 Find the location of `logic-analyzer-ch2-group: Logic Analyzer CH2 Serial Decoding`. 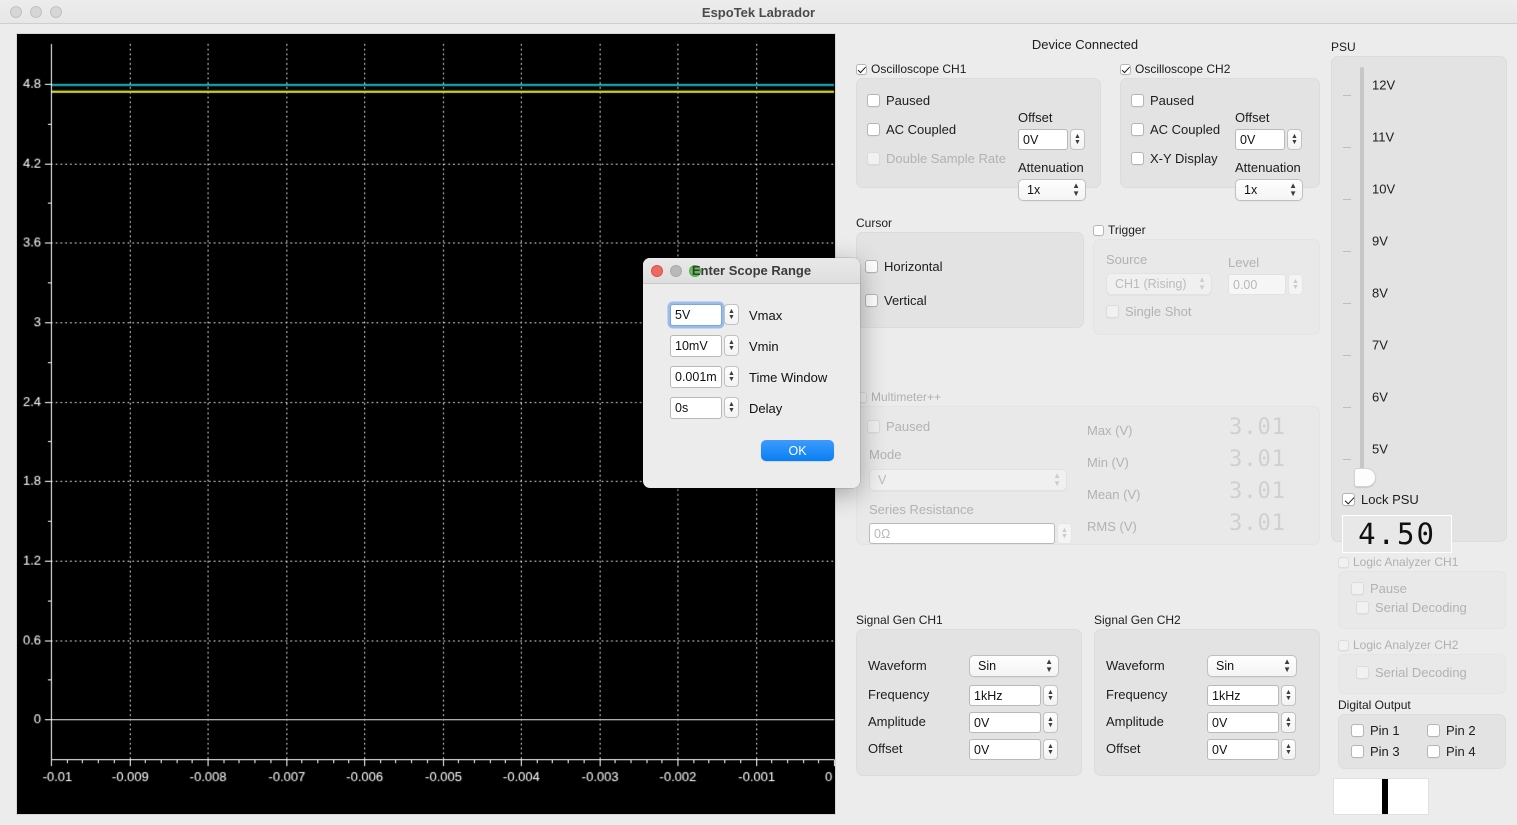

logic-analyzer-ch2-group: Logic Analyzer CH2 Serial Decoding is located at coordinates (1422, 666).